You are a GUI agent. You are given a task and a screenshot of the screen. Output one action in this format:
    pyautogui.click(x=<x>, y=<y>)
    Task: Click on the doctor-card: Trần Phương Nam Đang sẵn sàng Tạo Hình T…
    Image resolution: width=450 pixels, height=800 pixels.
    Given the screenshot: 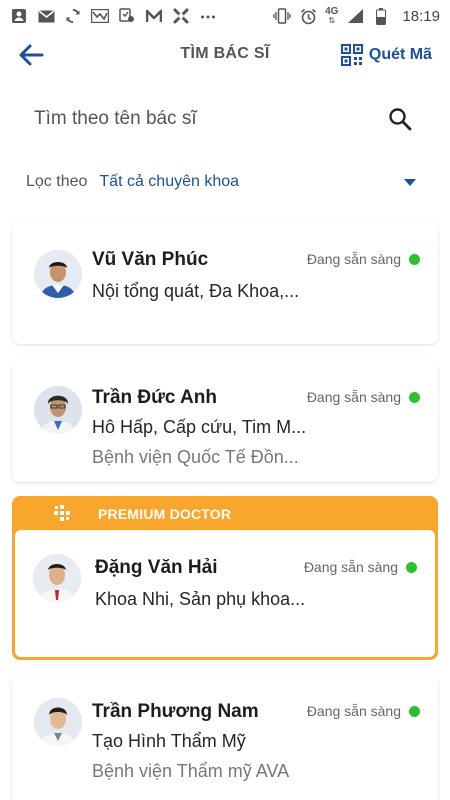 What is the action you would take?
    pyautogui.click(x=225, y=738)
    